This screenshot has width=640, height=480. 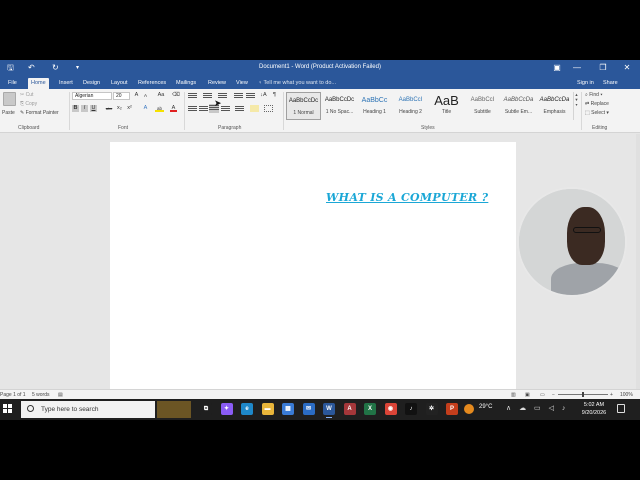 What do you see at coordinates (585, 83) in the screenshot?
I see `sign-in-link: Sign in` at bounding box center [585, 83].